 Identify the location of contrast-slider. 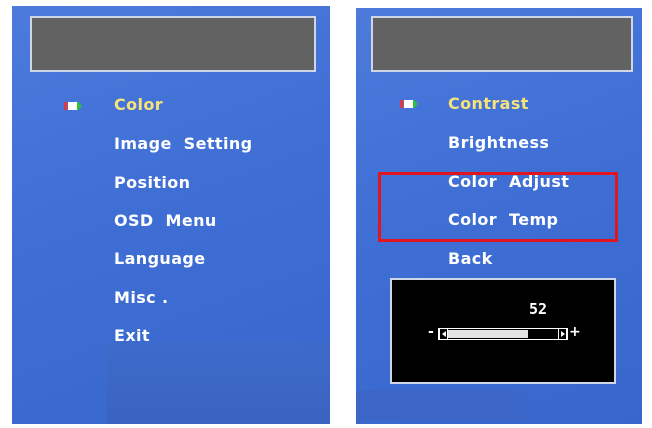
(503, 334).